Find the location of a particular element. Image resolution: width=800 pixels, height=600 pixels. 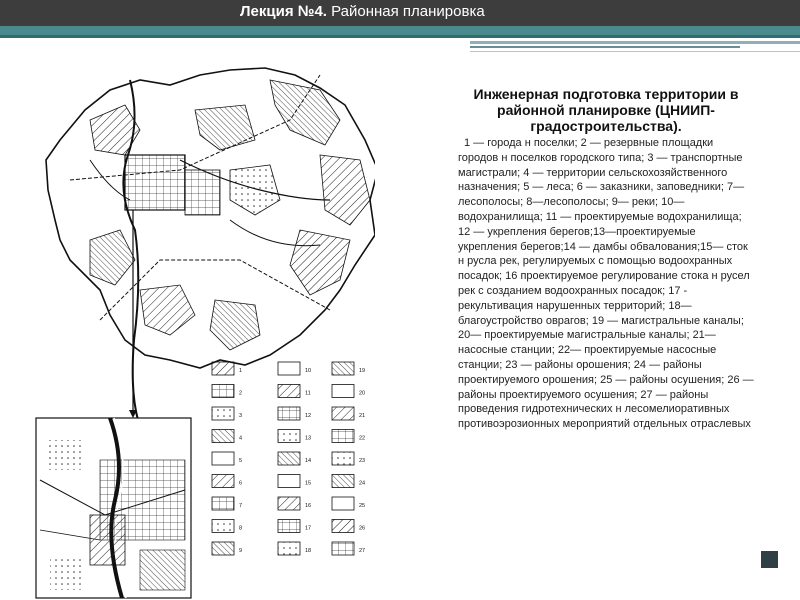

legend-number: 2 is located at coordinates (240, 394).